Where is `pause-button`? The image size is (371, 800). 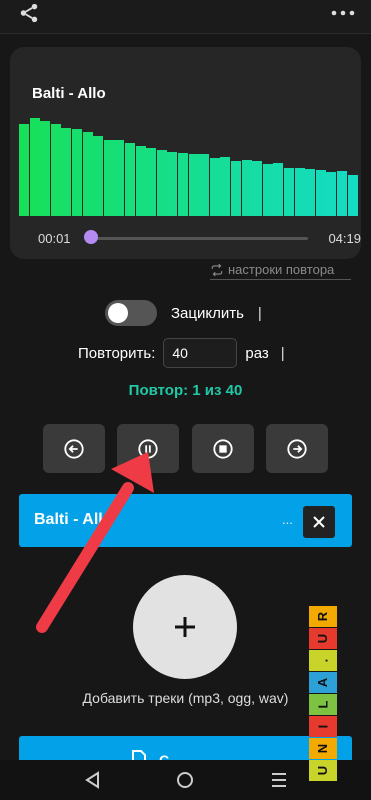 pause-button is located at coordinates (148, 448).